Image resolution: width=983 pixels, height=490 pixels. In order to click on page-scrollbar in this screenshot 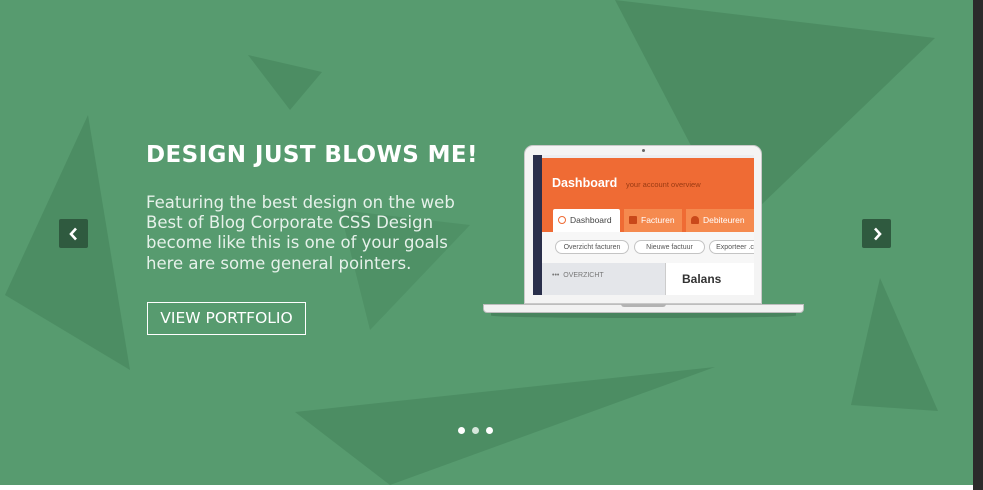, I will do `click(978, 245)`.